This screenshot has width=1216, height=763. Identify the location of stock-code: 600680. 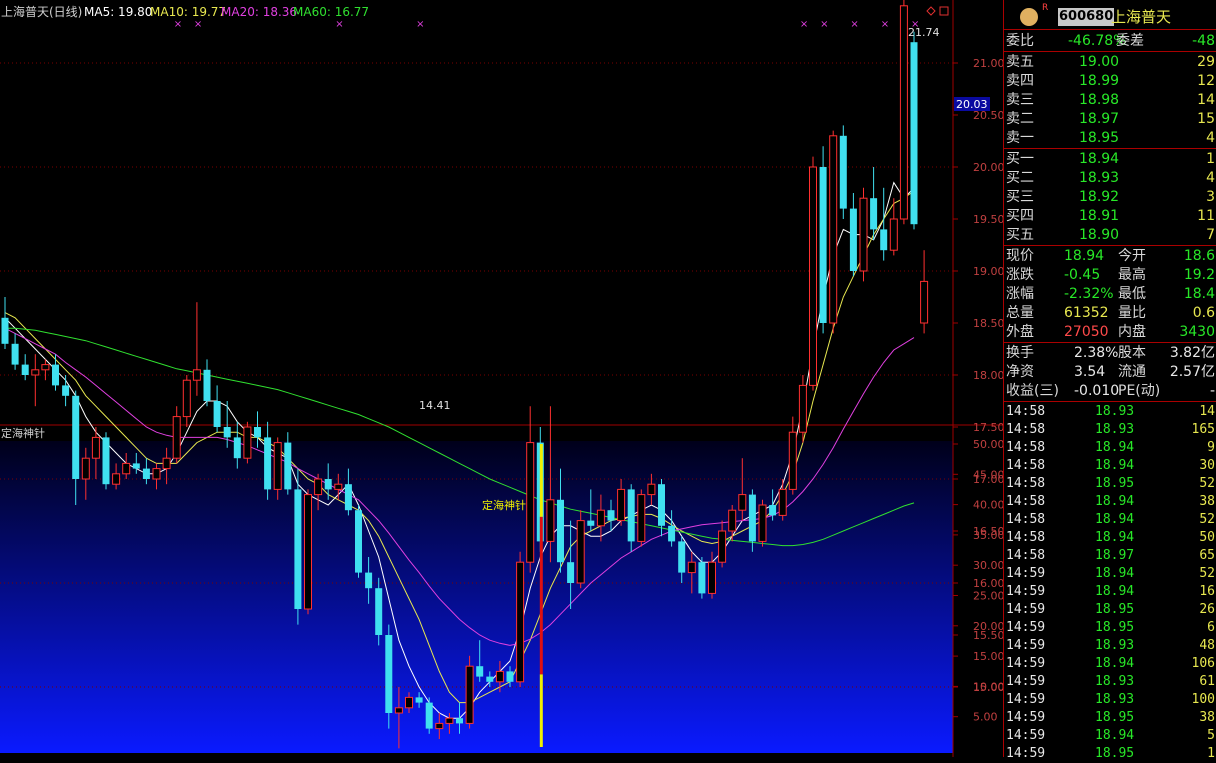
(1086, 17).